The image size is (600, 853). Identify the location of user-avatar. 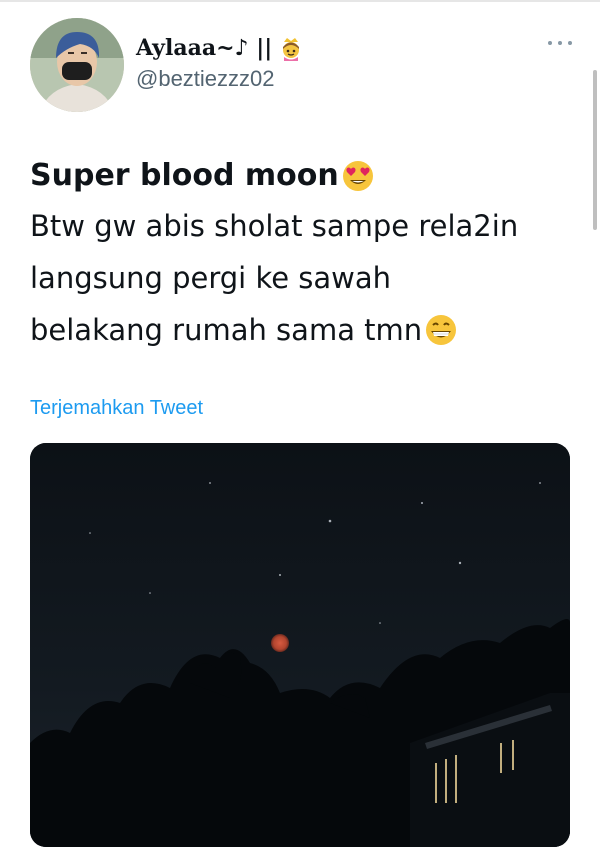
(77, 65).